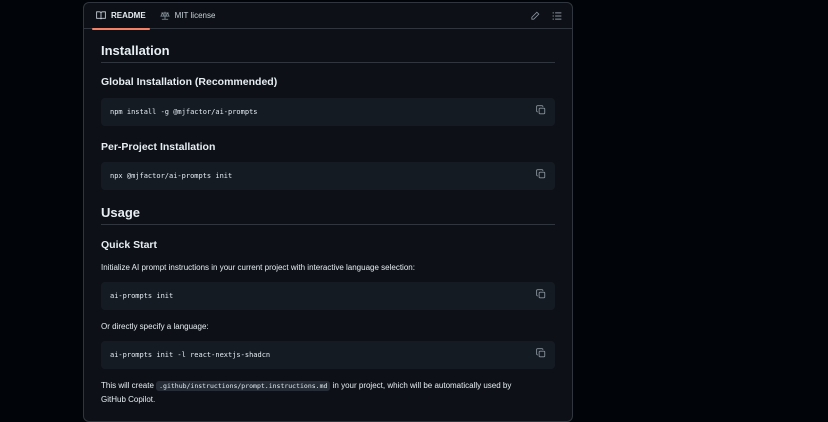  Describe the element at coordinates (189, 82) in the screenshot. I see `heading-global-installation: Global Installation (Recommended)` at that location.